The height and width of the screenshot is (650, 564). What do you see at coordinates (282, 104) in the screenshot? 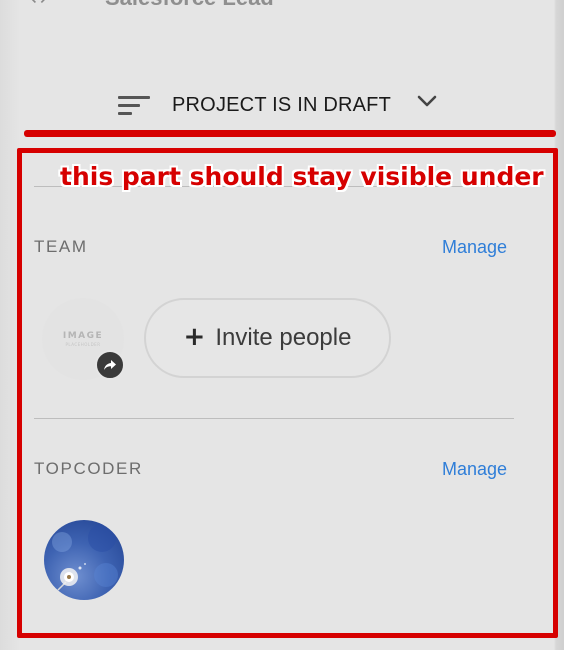
I see `project-status-label: PROJECT IS IN DRAFT` at bounding box center [282, 104].